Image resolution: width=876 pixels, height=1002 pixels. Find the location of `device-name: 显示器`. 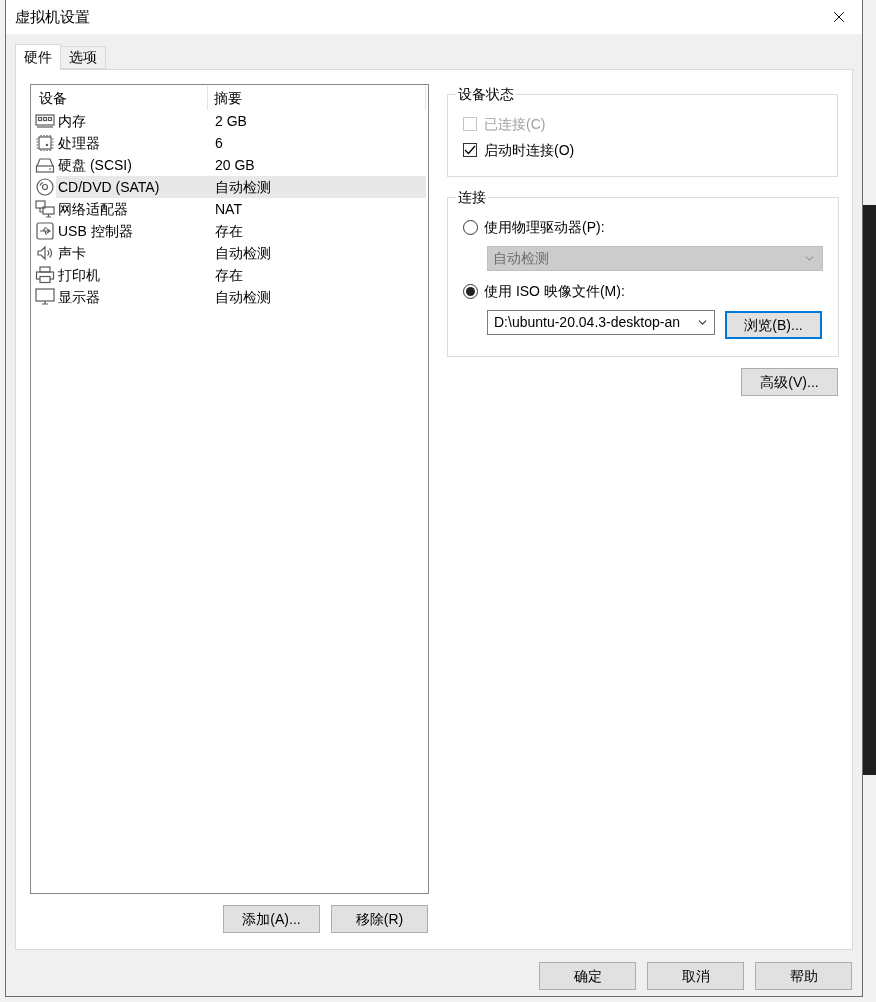

device-name: 显示器 is located at coordinates (79, 297).